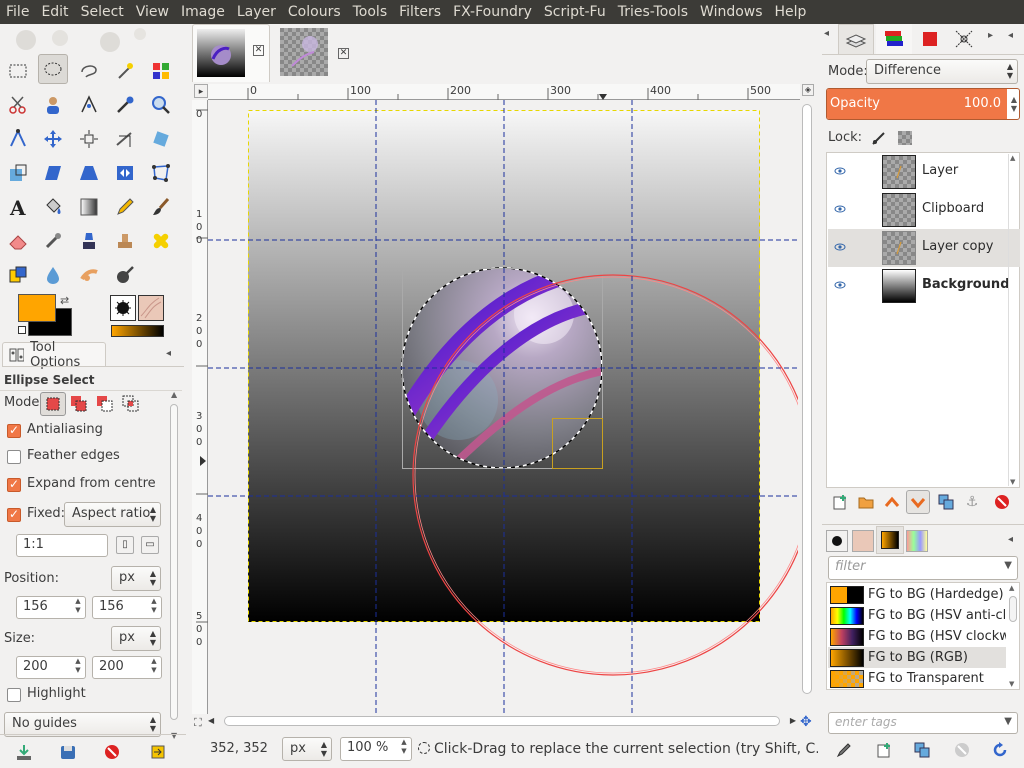 The image size is (1024, 768). What do you see at coordinates (54, 12) in the screenshot?
I see `menu-edit: Edit` at bounding box center [54, 12].